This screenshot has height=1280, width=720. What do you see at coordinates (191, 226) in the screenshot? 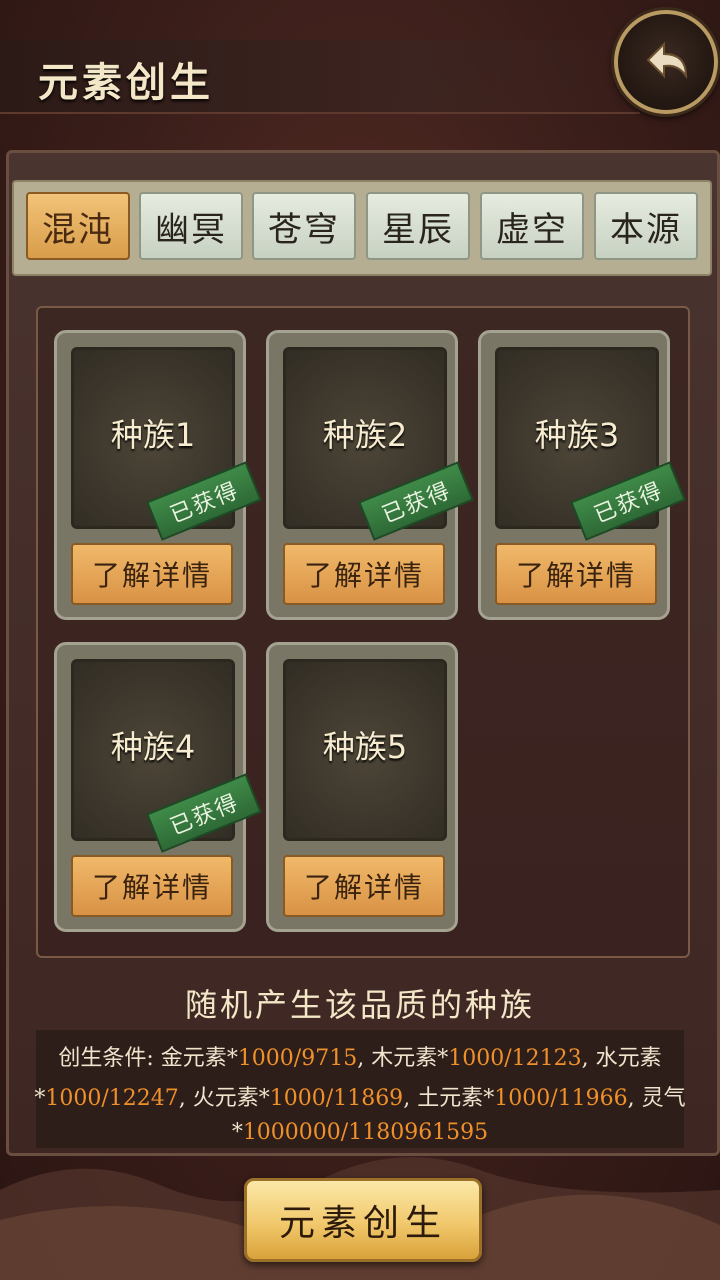
I see `tab-underworld: 幽冥` at bounding box center [191, 226].